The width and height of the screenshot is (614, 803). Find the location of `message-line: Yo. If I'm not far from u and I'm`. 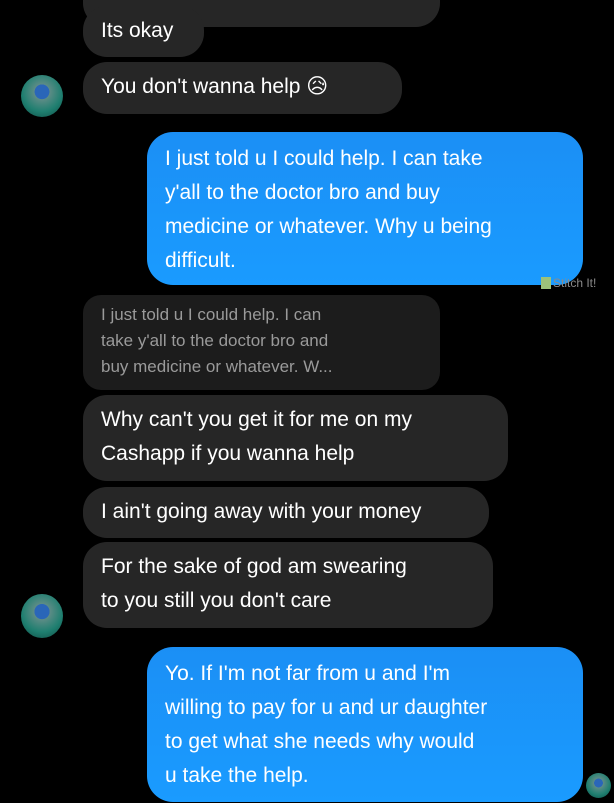

message-line: Yo. If I'm not far from u and I'm is located at coordinates (308, 673).